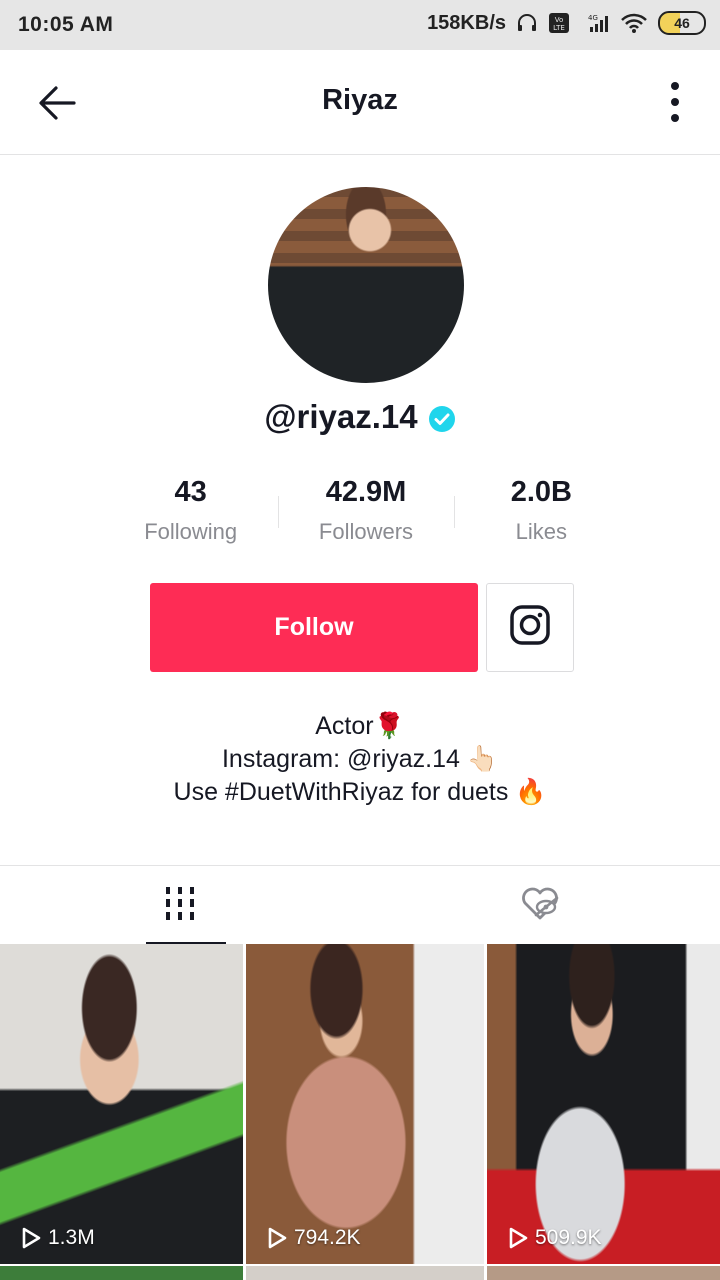 The height and width of the screenshot is (1280, 720). I want to click on profile-stats: 43 Following 42.9M Followers 2.0B Likes, so click(366, 516).